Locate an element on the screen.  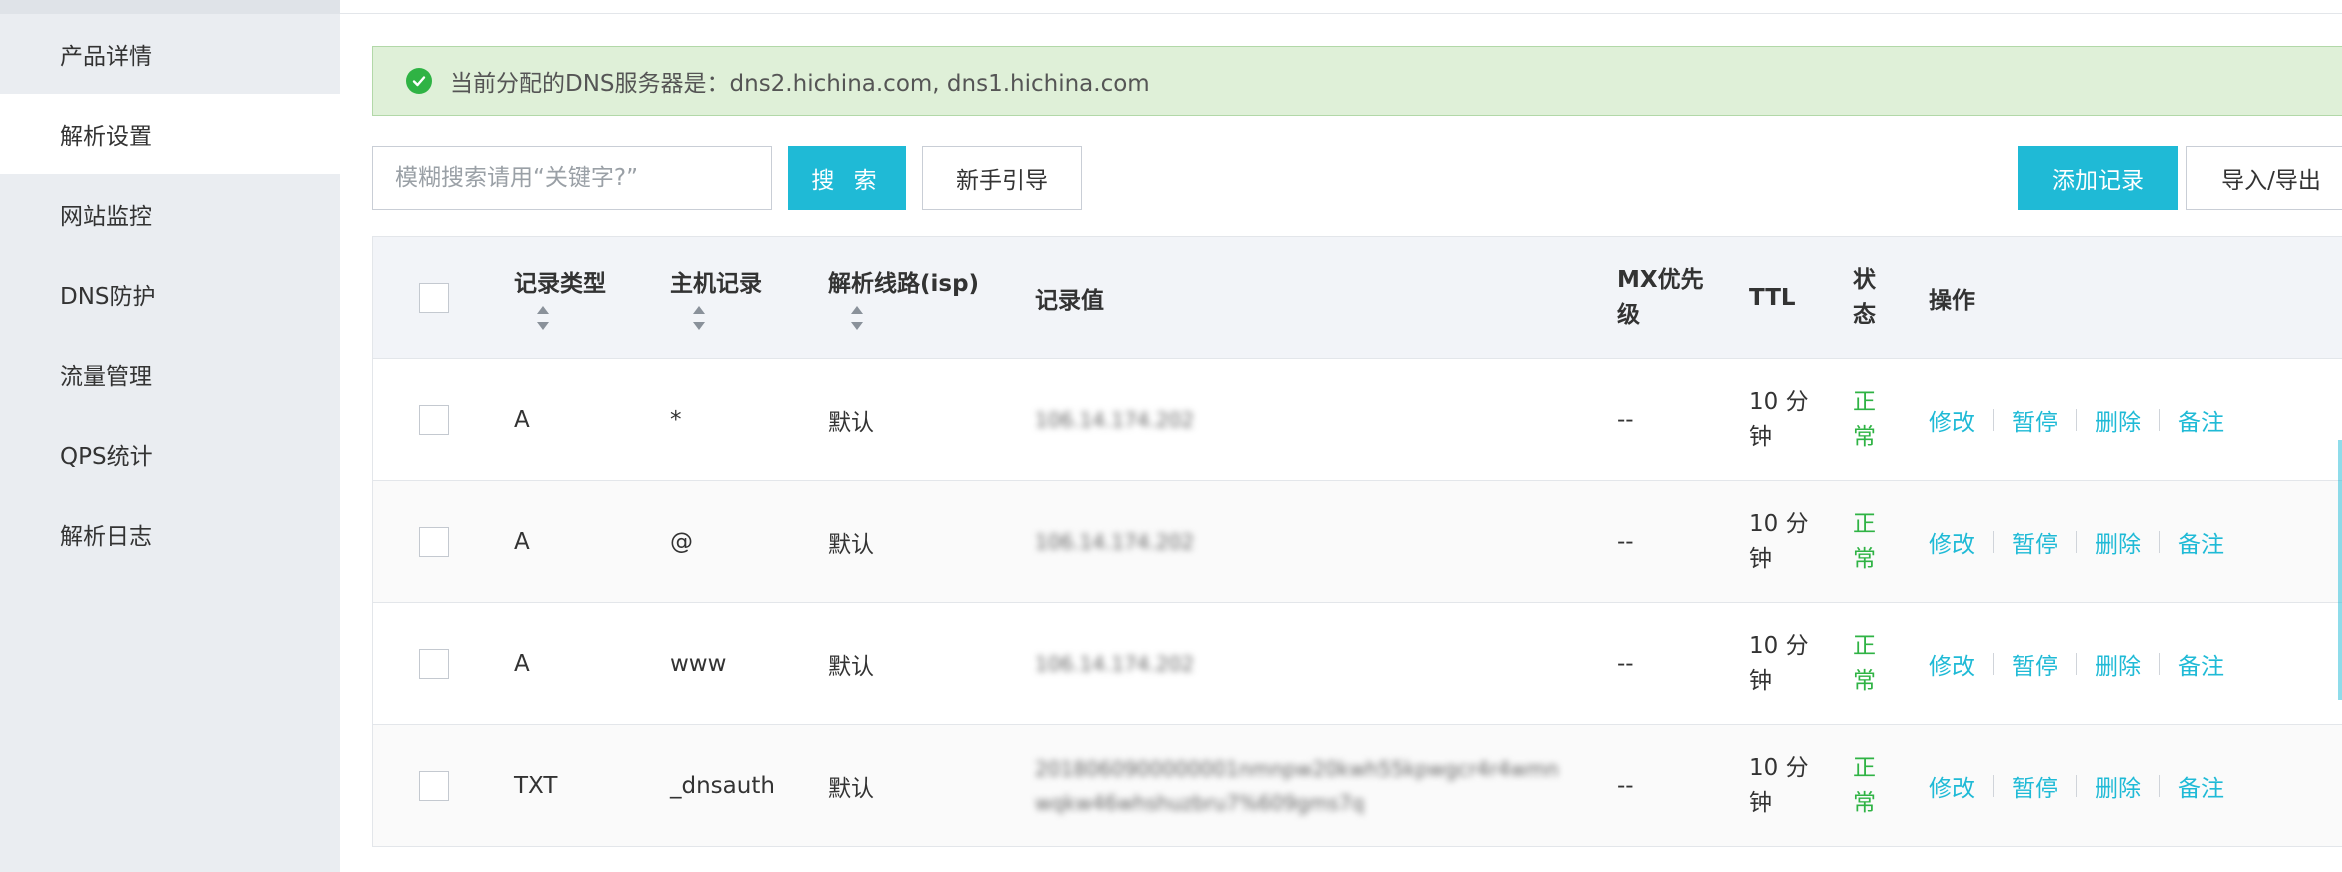
header-resolve-line-label: 解析线路(isp) is located at coordinates (904, 283).